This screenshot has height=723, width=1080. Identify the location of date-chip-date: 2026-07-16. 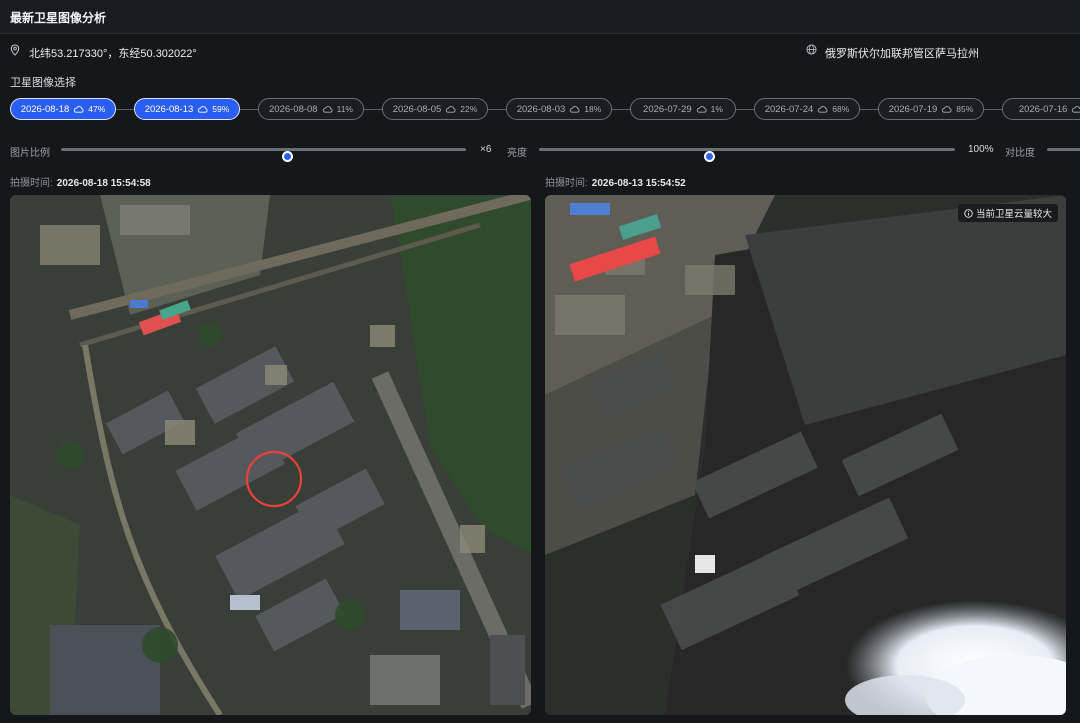
(1043, 109).